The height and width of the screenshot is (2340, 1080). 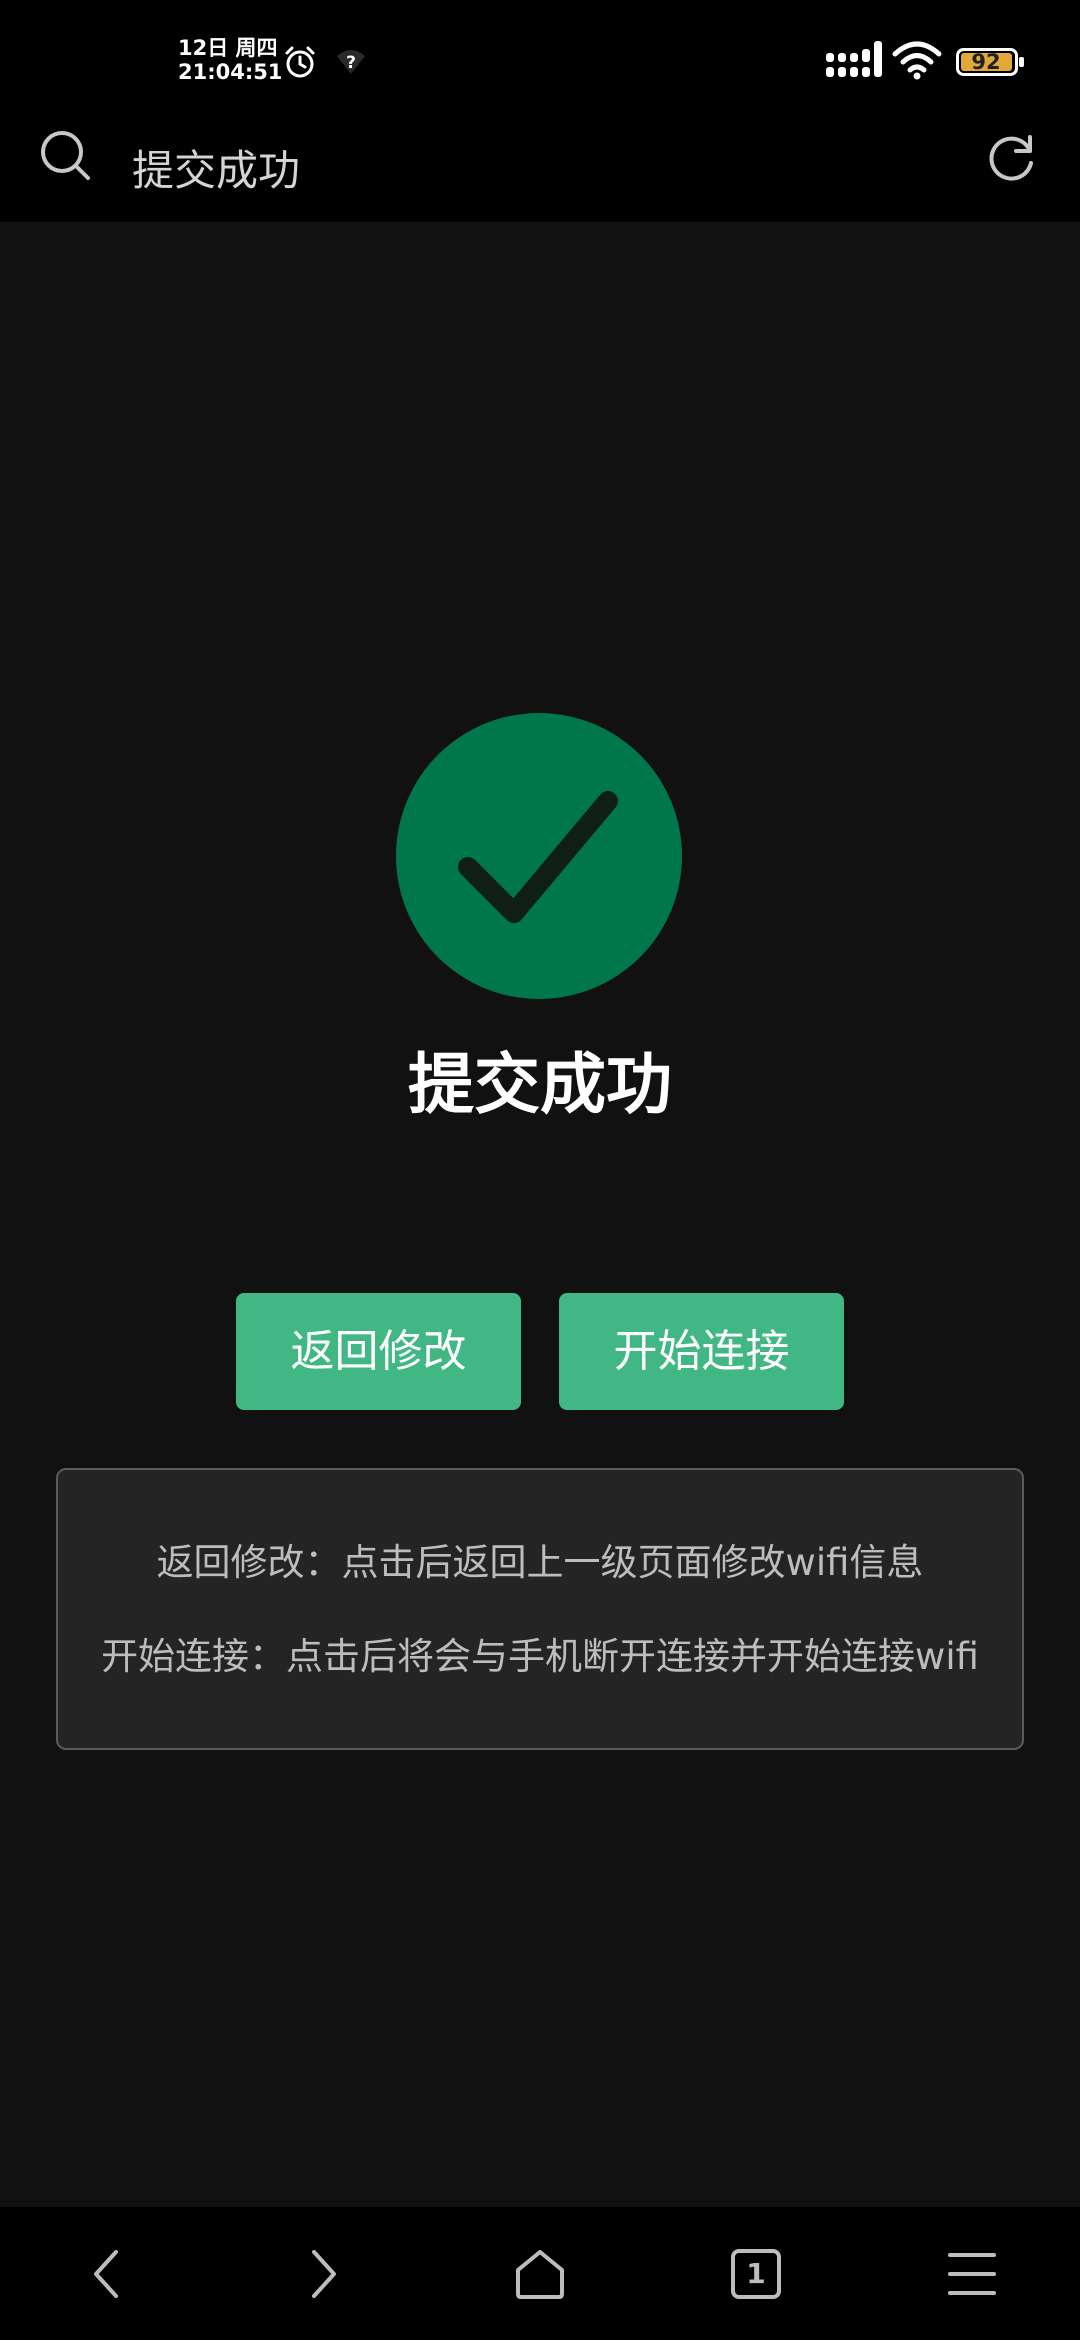 What do you see at coordinates (540, 1656) in the screenshot?
I see `info-line-connect: 开始连接：点击后将会与手机断开连接并开始连接wifi` at bounding box center [540, 1656].